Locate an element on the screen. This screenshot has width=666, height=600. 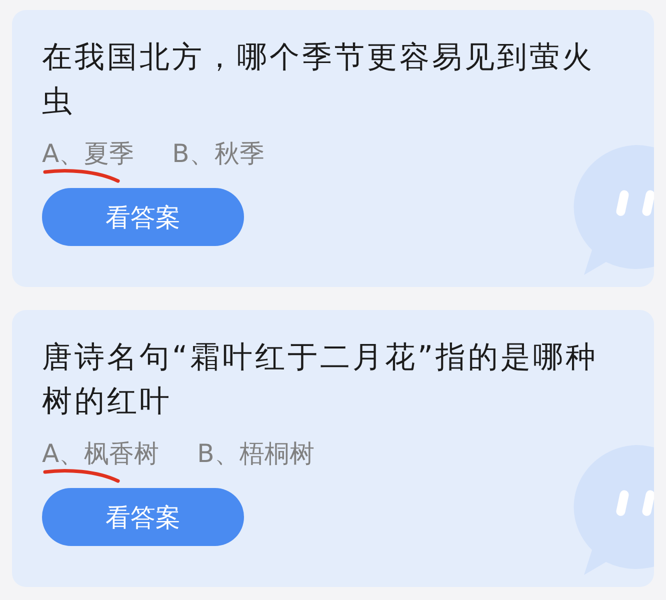
answer-option: B、梧桐树 is located at coordinates (255, 453).